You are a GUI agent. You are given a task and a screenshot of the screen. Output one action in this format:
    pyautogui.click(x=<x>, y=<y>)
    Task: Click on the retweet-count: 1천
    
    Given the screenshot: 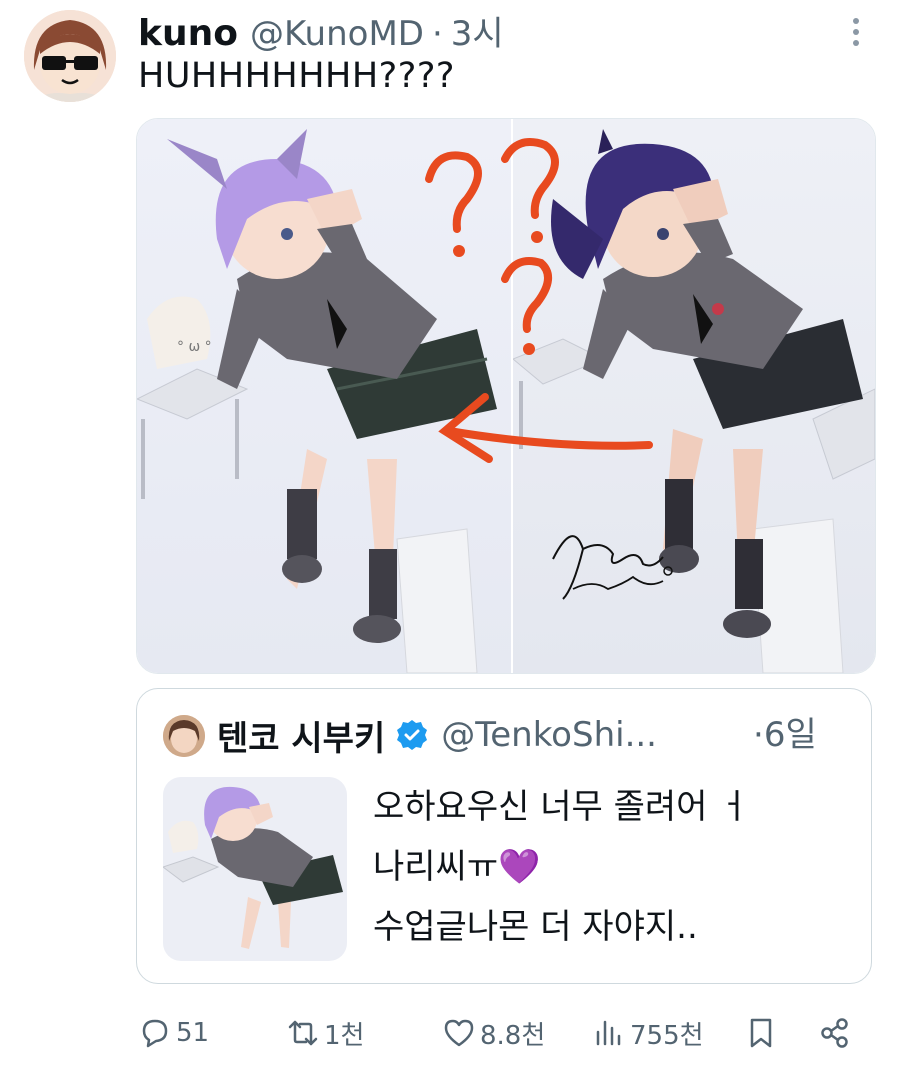 What is the action you would take?
    pyautogui.click(x=344, y=1035)
    